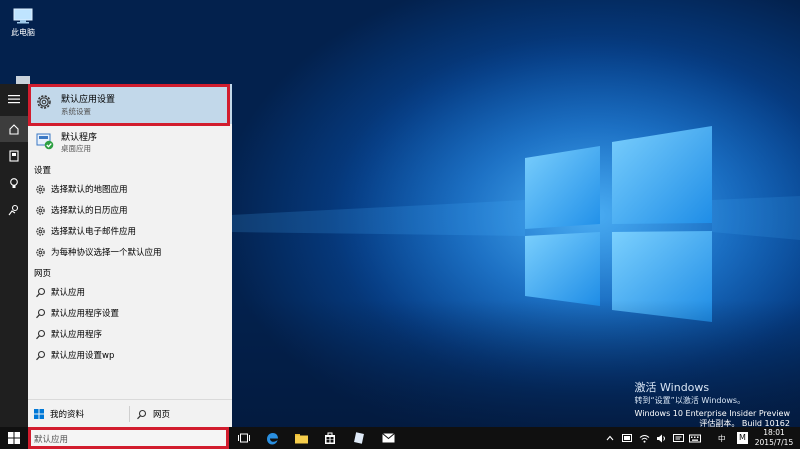 This screenshot has width=800, height=449. Describe the element at coordinates (43, 274) in the screenshot. I see `web-section-header: 网页` at that location.